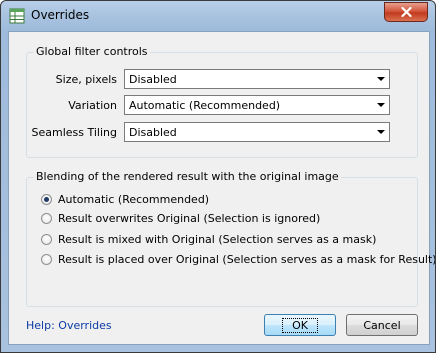  Describe the element at coordinates (257, 79) in the screenshot. I see `size-pixels-select: Disabled` at that location.